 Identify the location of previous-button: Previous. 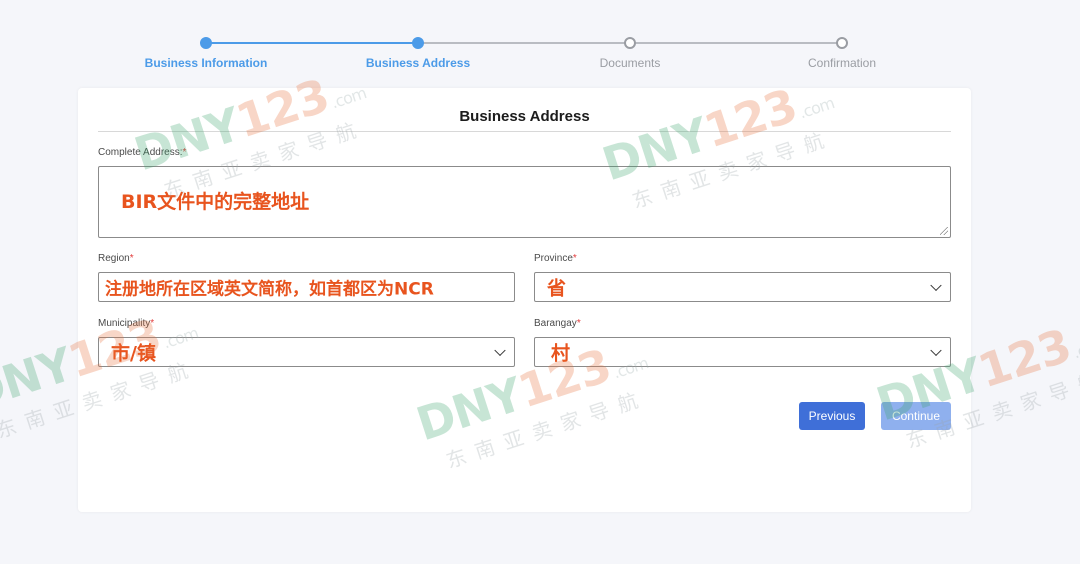
(832, 416).